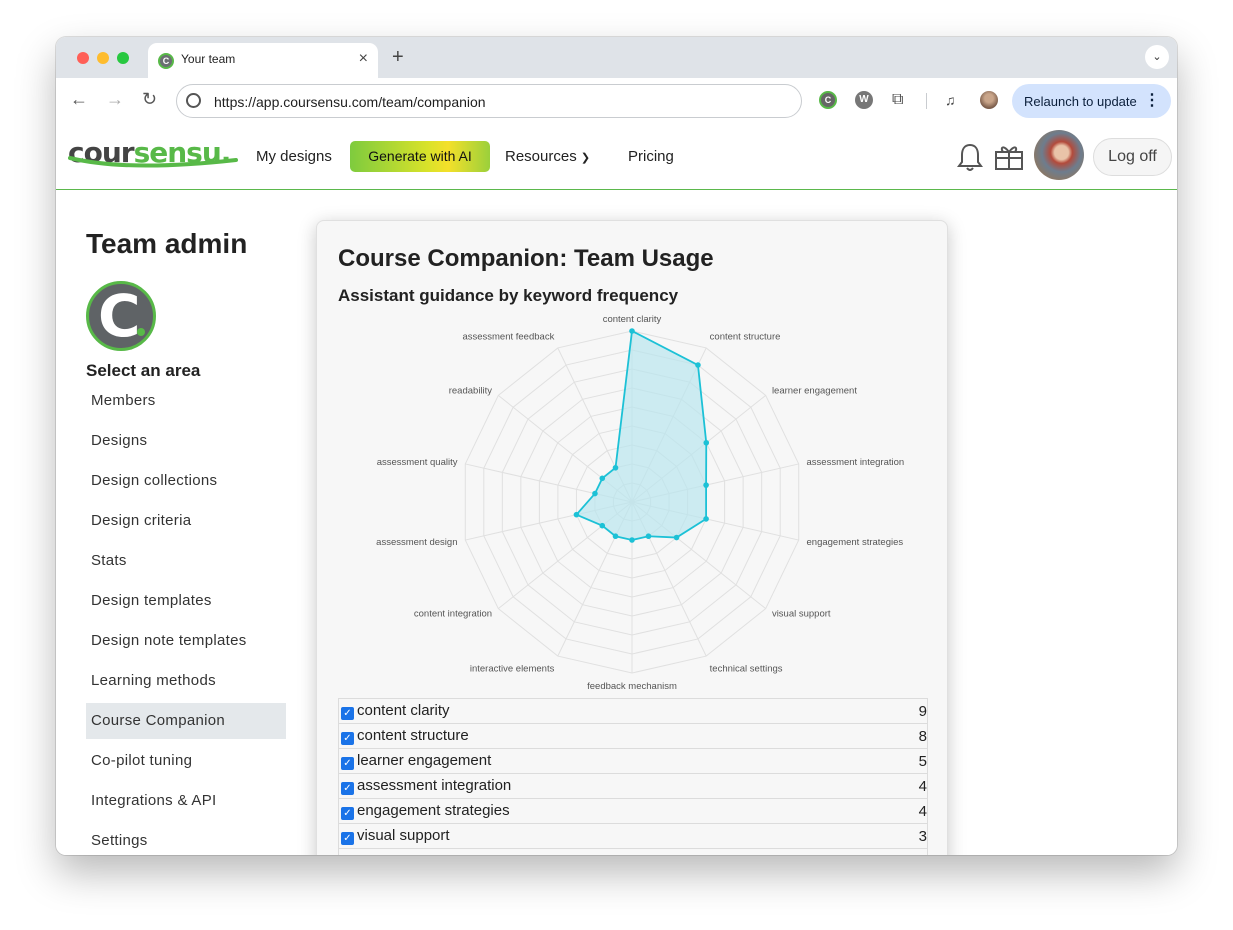 The height and width of the screenshot is (930, 1233). I want to click on keyword-count: 5, so click(907, 761).